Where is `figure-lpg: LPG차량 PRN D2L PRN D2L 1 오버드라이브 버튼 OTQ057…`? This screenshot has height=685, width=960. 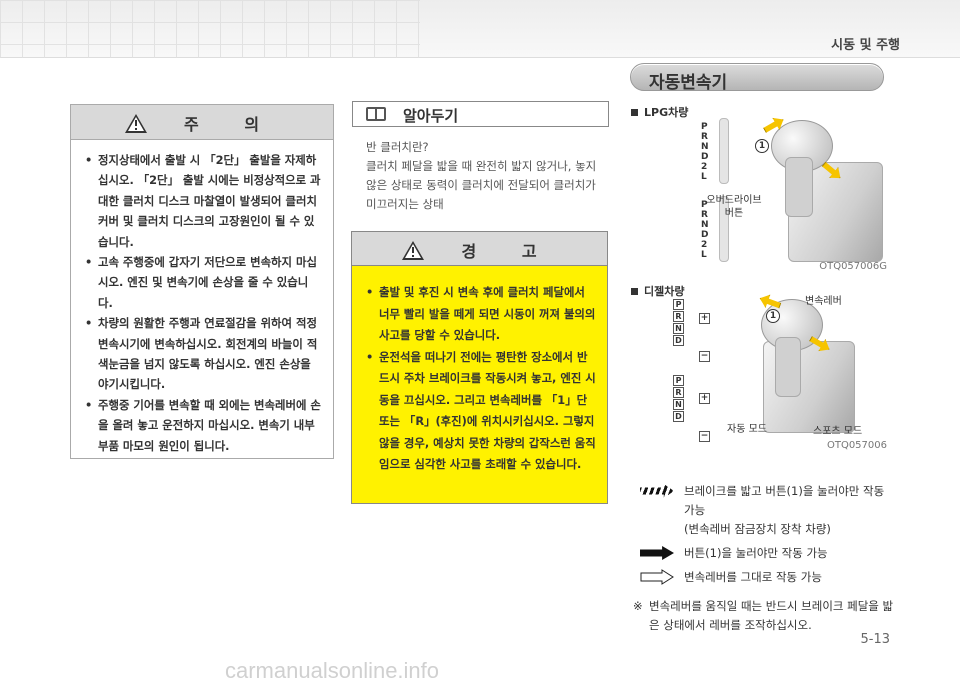
figure-lpg: LPG차량 PRN D2L PRN D2L 1 오버드라이브 버튼 OTQ057… is located at coordinates (758, 187).